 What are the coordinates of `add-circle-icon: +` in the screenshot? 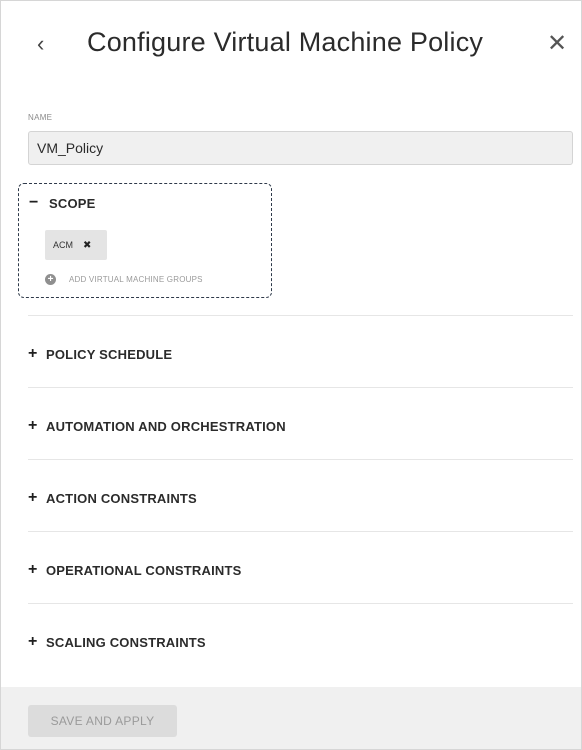 It's located at (50, 279).